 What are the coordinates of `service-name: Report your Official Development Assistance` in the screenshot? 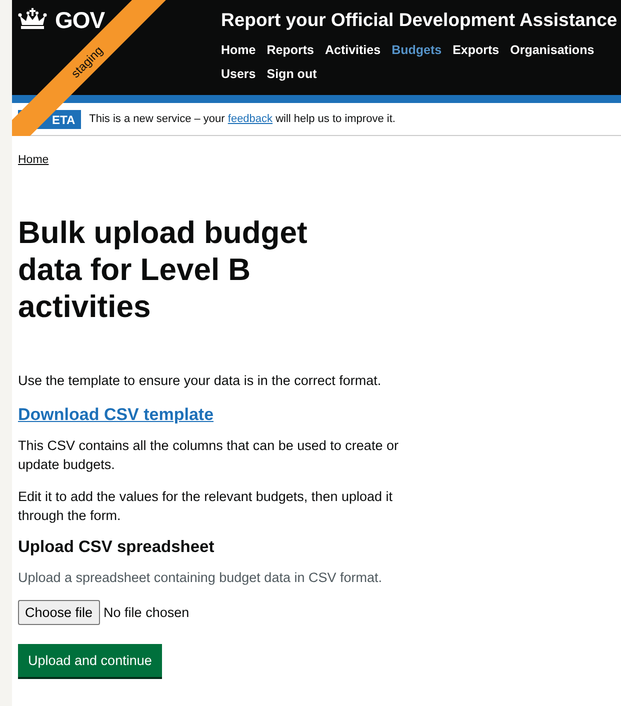 It's located at (419, 20).